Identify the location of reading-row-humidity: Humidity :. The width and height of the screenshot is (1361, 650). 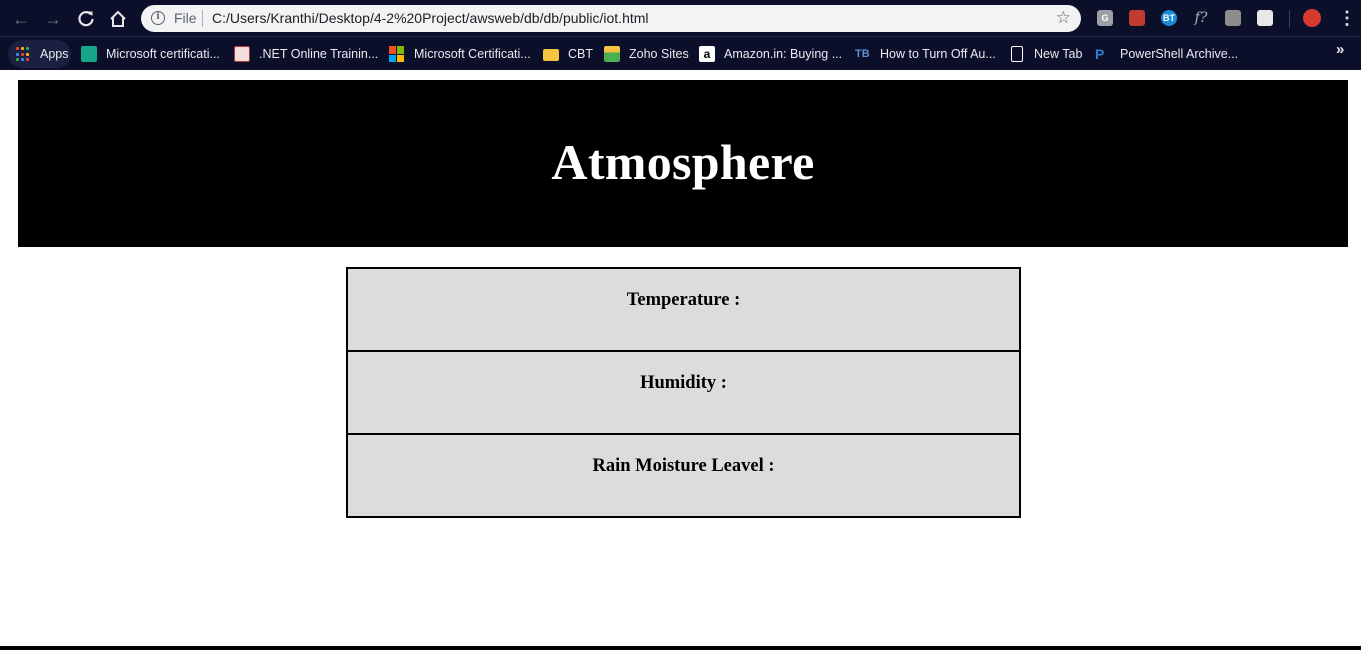
(683, 393).